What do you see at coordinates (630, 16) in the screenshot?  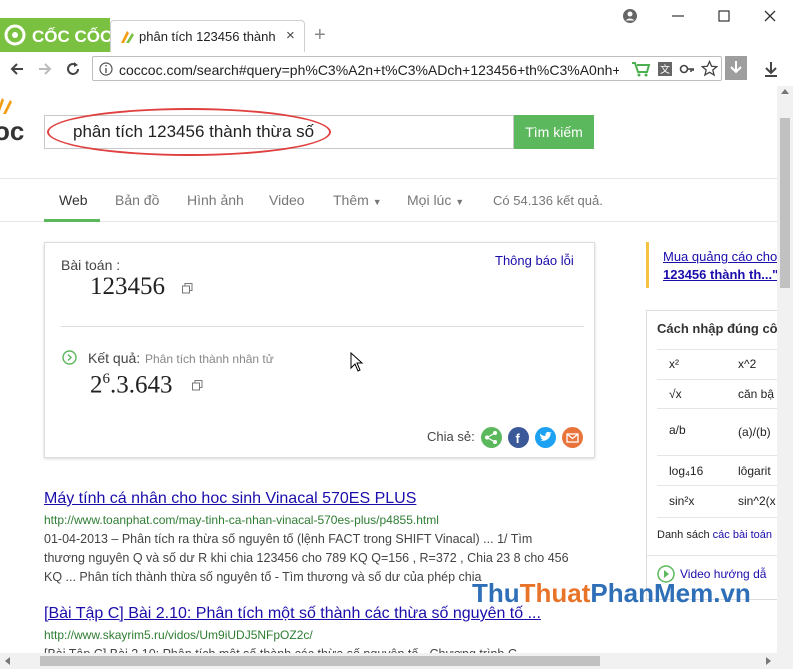 I see `account-icon` at bounding box center [630, 16].